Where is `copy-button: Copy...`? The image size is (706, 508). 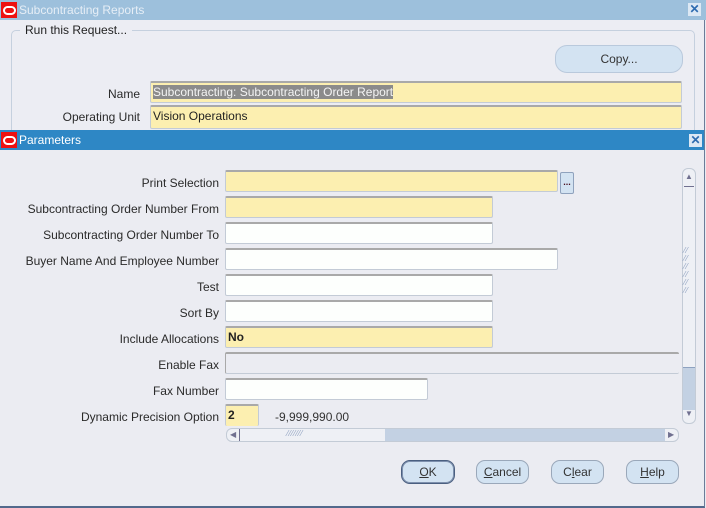 copy-button: Copy... is located at coordinates (619, 59).